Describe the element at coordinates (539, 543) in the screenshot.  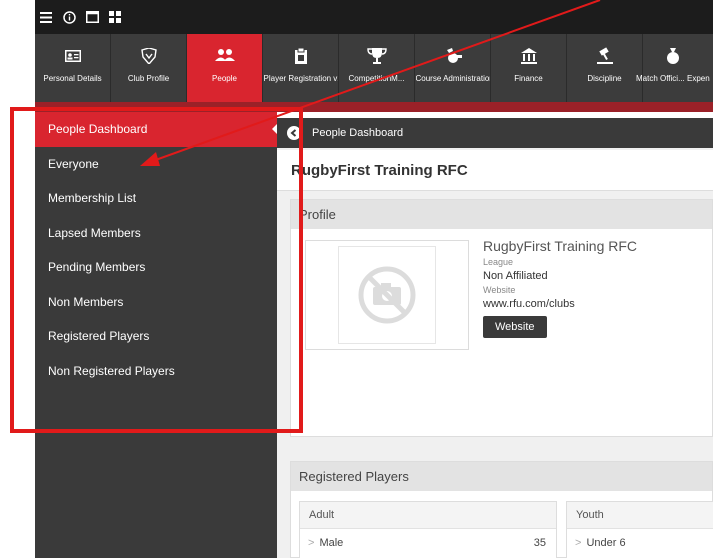
I see `row-count: 35` at that location.